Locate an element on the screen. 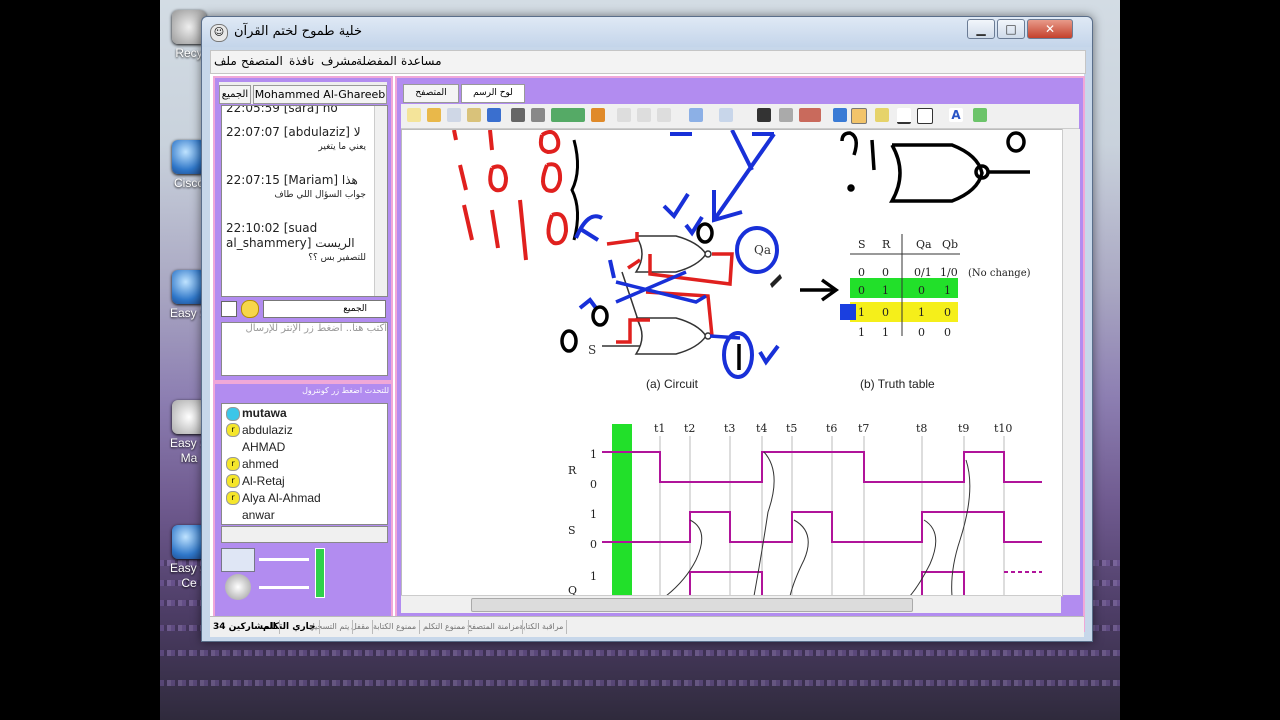 This screenshot has width=1280, height=720. tt-cell: 1/0 is located at coordinates (949, 272).